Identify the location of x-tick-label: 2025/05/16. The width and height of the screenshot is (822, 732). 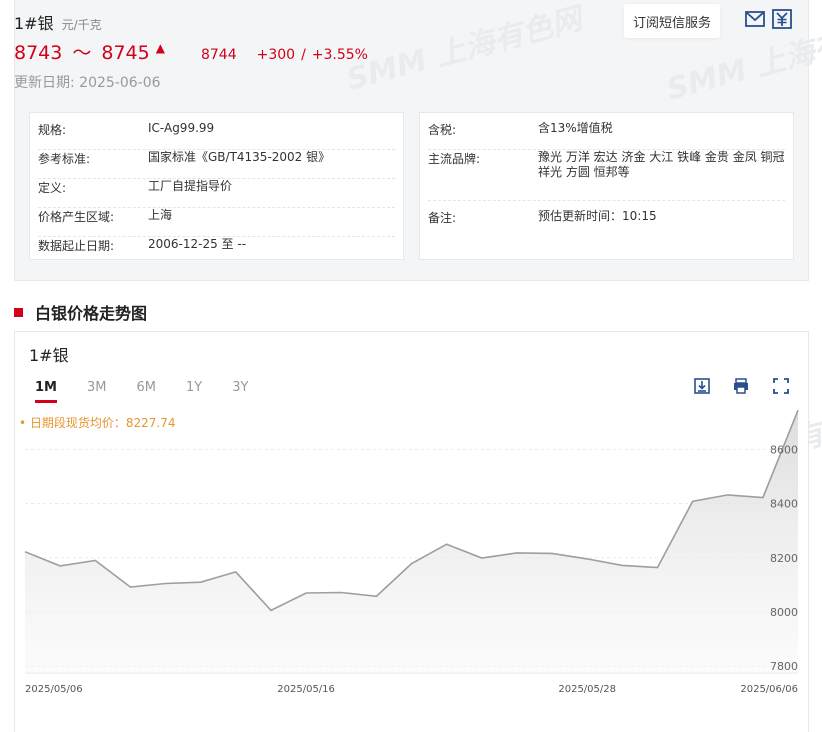
(306, 689).